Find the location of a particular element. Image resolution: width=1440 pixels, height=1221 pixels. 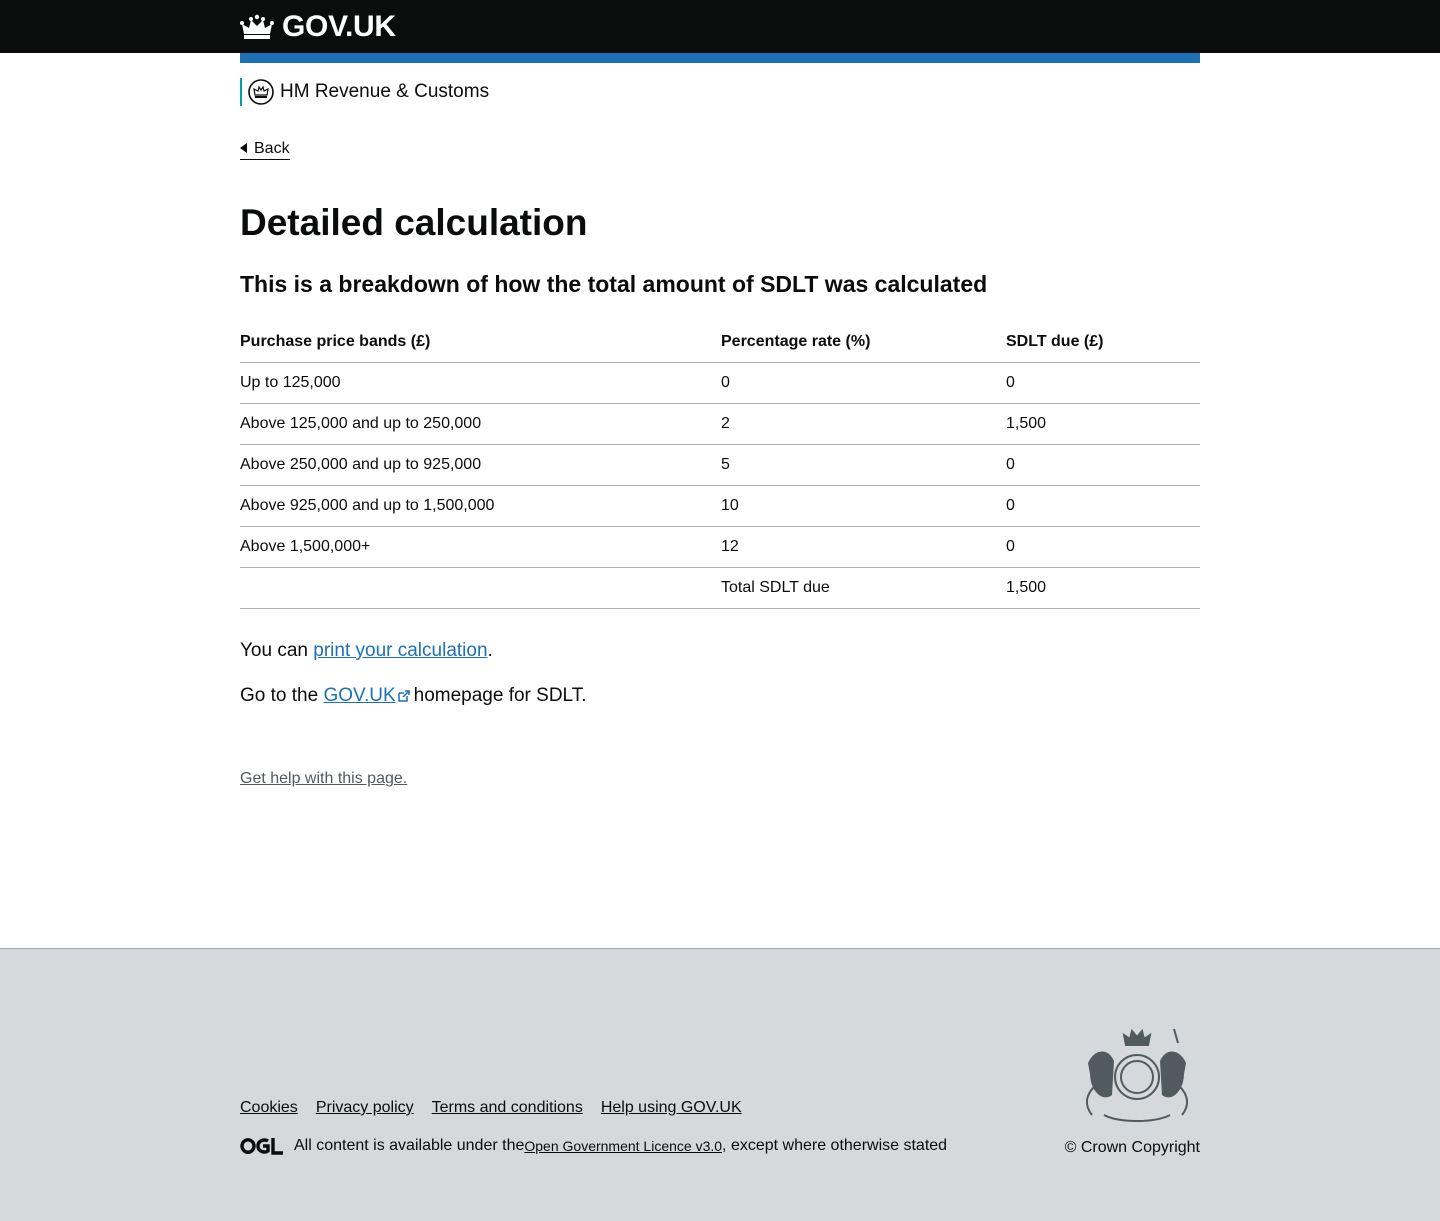

govuk-logo-text: GOV.UK is located at coordinates (339, 26).